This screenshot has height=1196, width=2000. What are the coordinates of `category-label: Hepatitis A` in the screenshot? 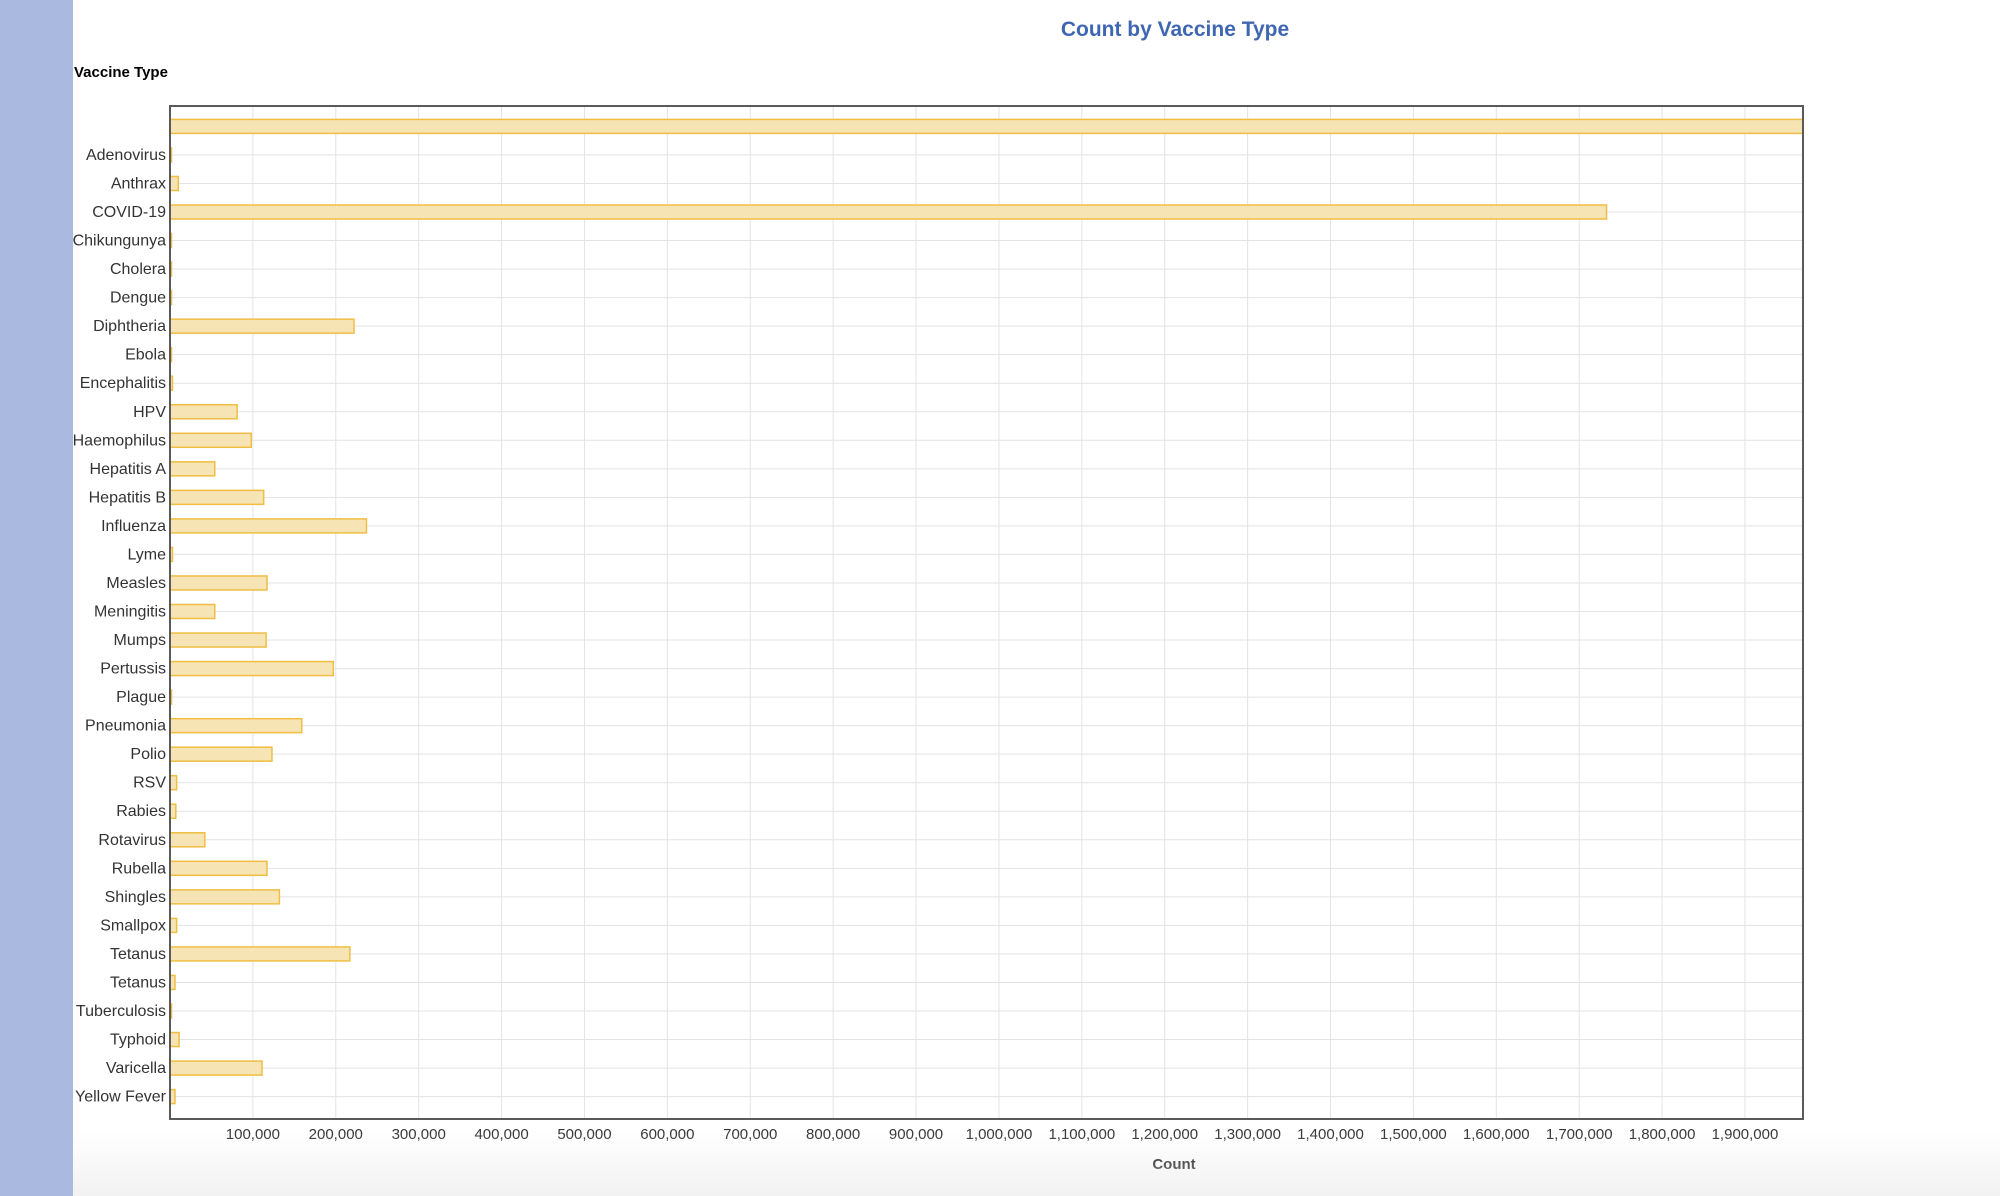 It's located at (128, 469).